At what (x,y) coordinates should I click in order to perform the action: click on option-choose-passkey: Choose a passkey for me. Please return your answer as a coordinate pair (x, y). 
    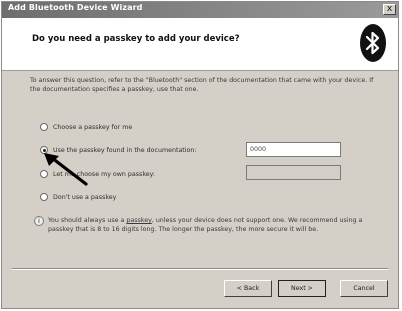
    Looking at the image, I should click on (86, 127).